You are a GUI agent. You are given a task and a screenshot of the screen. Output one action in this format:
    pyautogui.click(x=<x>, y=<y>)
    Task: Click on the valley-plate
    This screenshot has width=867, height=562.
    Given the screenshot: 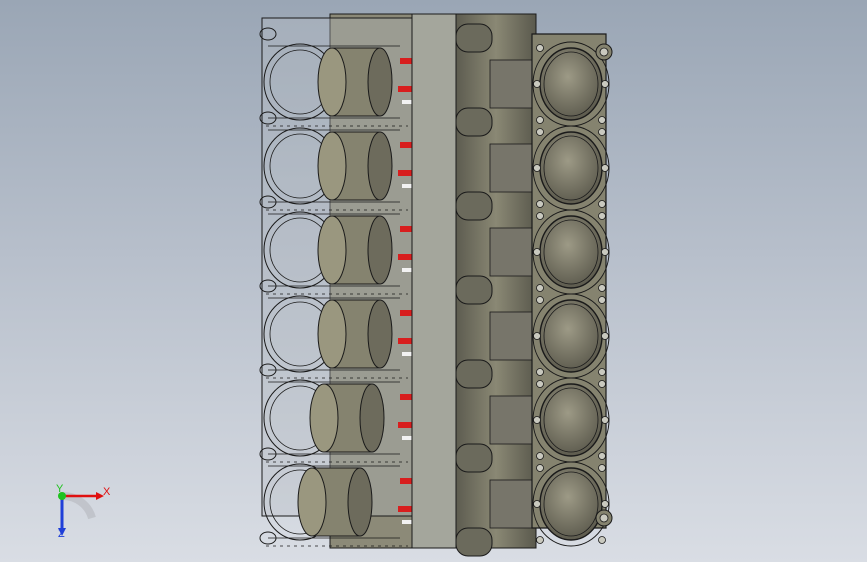 What is the action you would take?
    pyautogui.click(x=434, y=281)
    